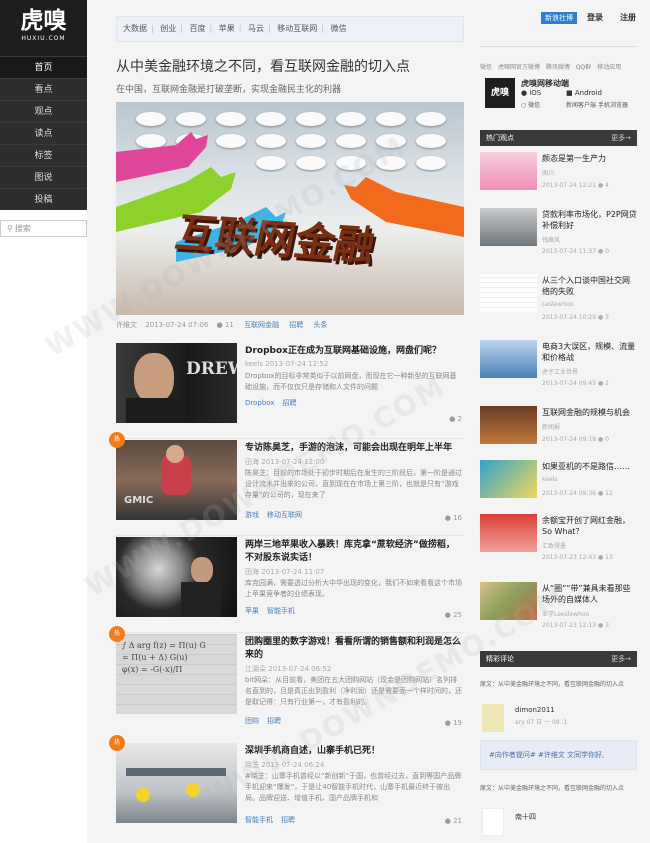  What do you see at coordinates (628, 17) in the screenshot?
I see `register-link: 注册` at bounding box center [628, 17].